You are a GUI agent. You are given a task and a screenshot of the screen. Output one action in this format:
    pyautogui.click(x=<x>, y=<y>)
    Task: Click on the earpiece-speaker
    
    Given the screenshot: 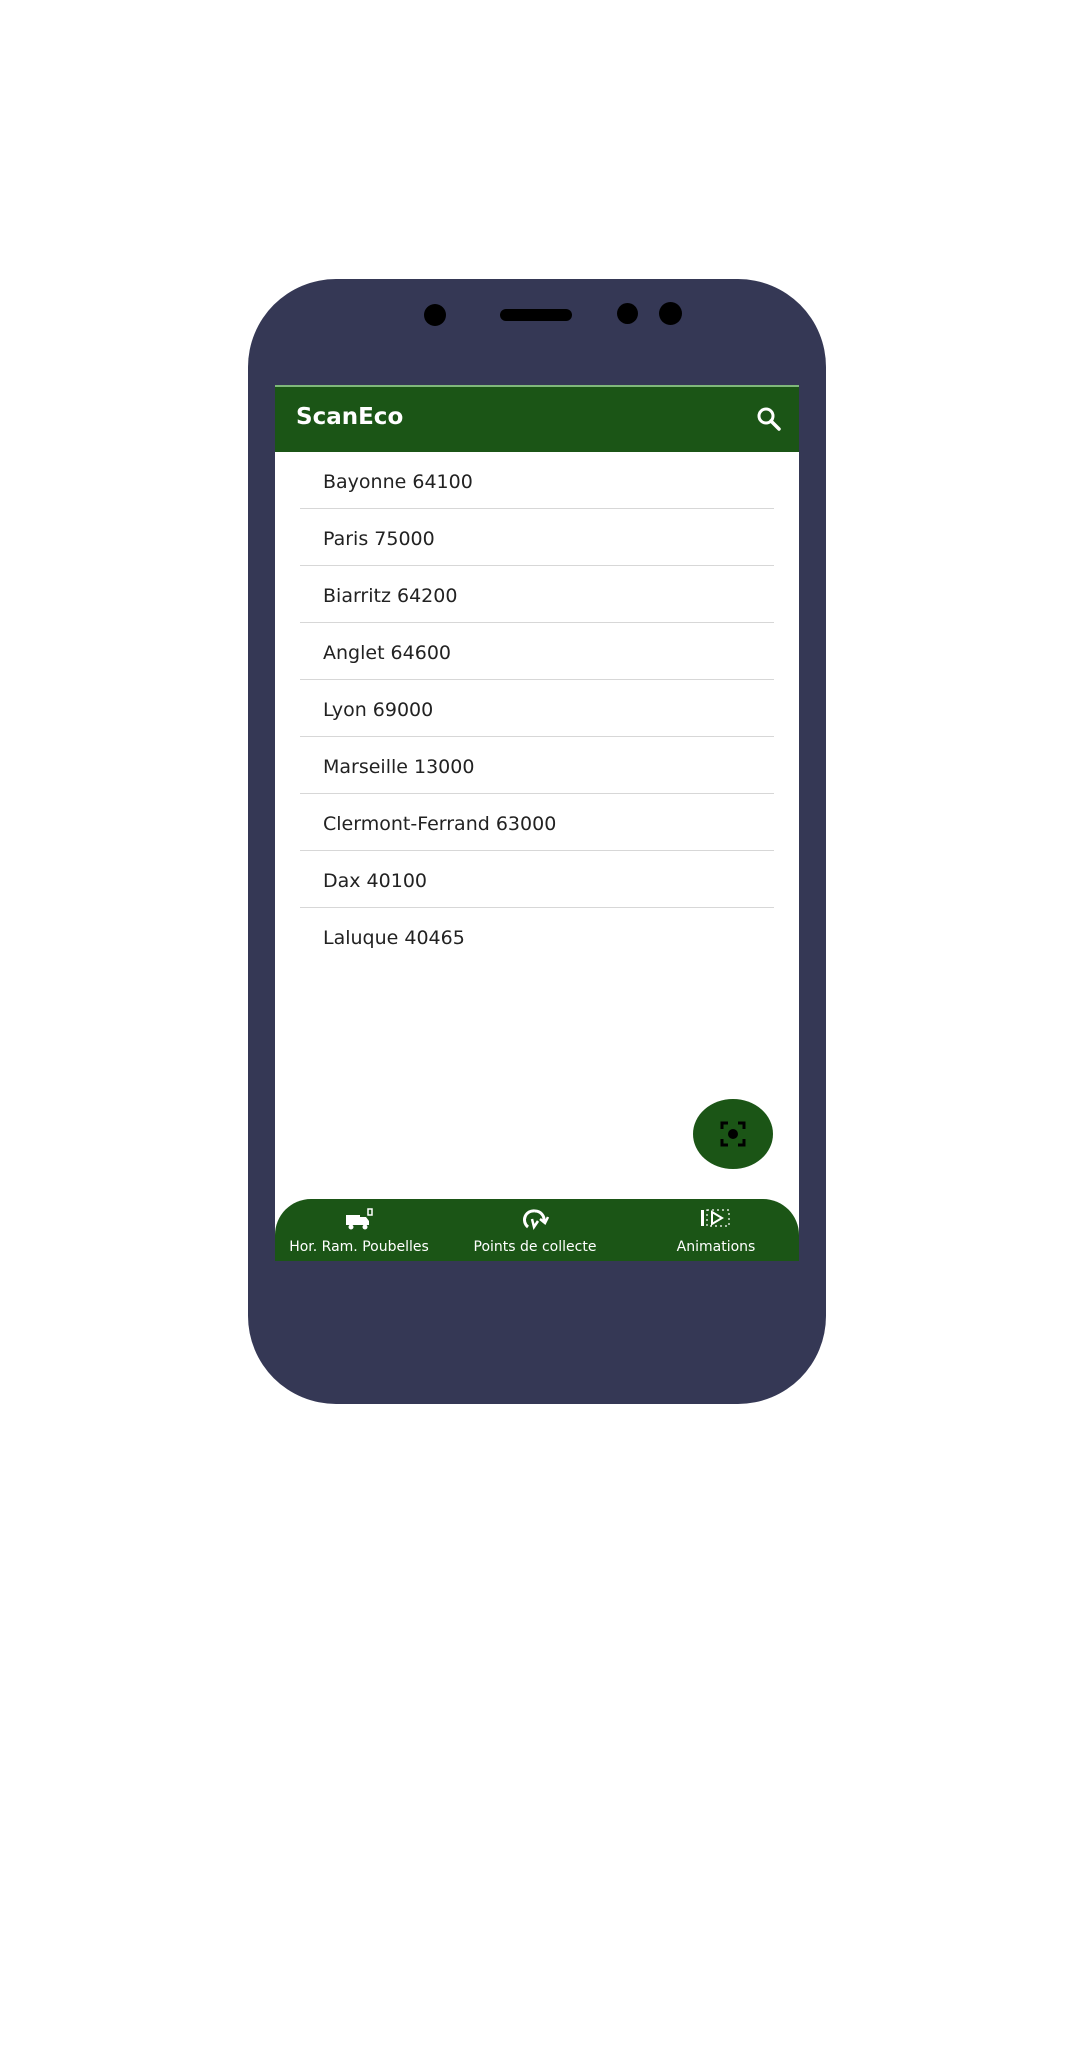 What is the action you would take?
    pyautogui.click(x=536, y=315)
    